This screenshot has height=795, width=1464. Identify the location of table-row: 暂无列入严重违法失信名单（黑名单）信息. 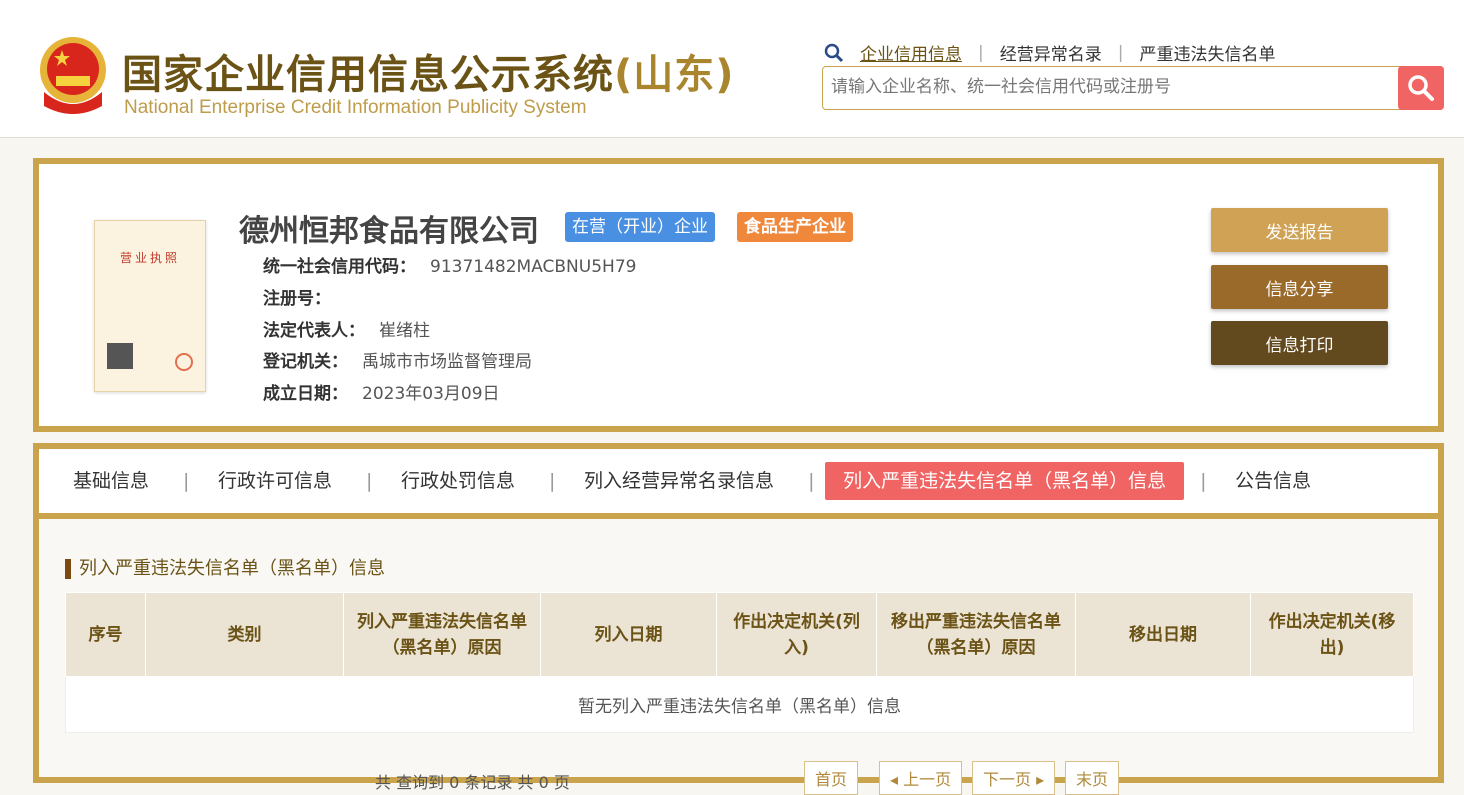
(739, 704).